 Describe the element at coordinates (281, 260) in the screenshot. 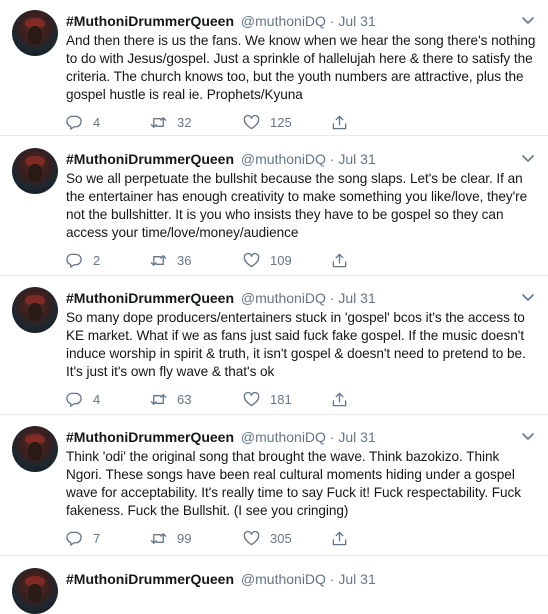

I see `like-count: 109` at that location.